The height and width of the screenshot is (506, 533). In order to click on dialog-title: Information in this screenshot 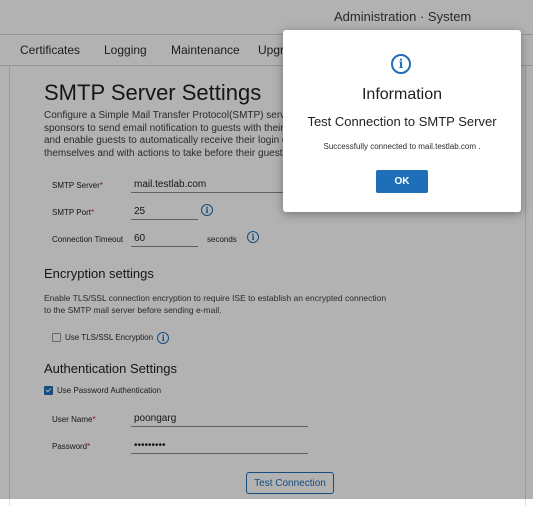, I will do `click(402, 94)`.